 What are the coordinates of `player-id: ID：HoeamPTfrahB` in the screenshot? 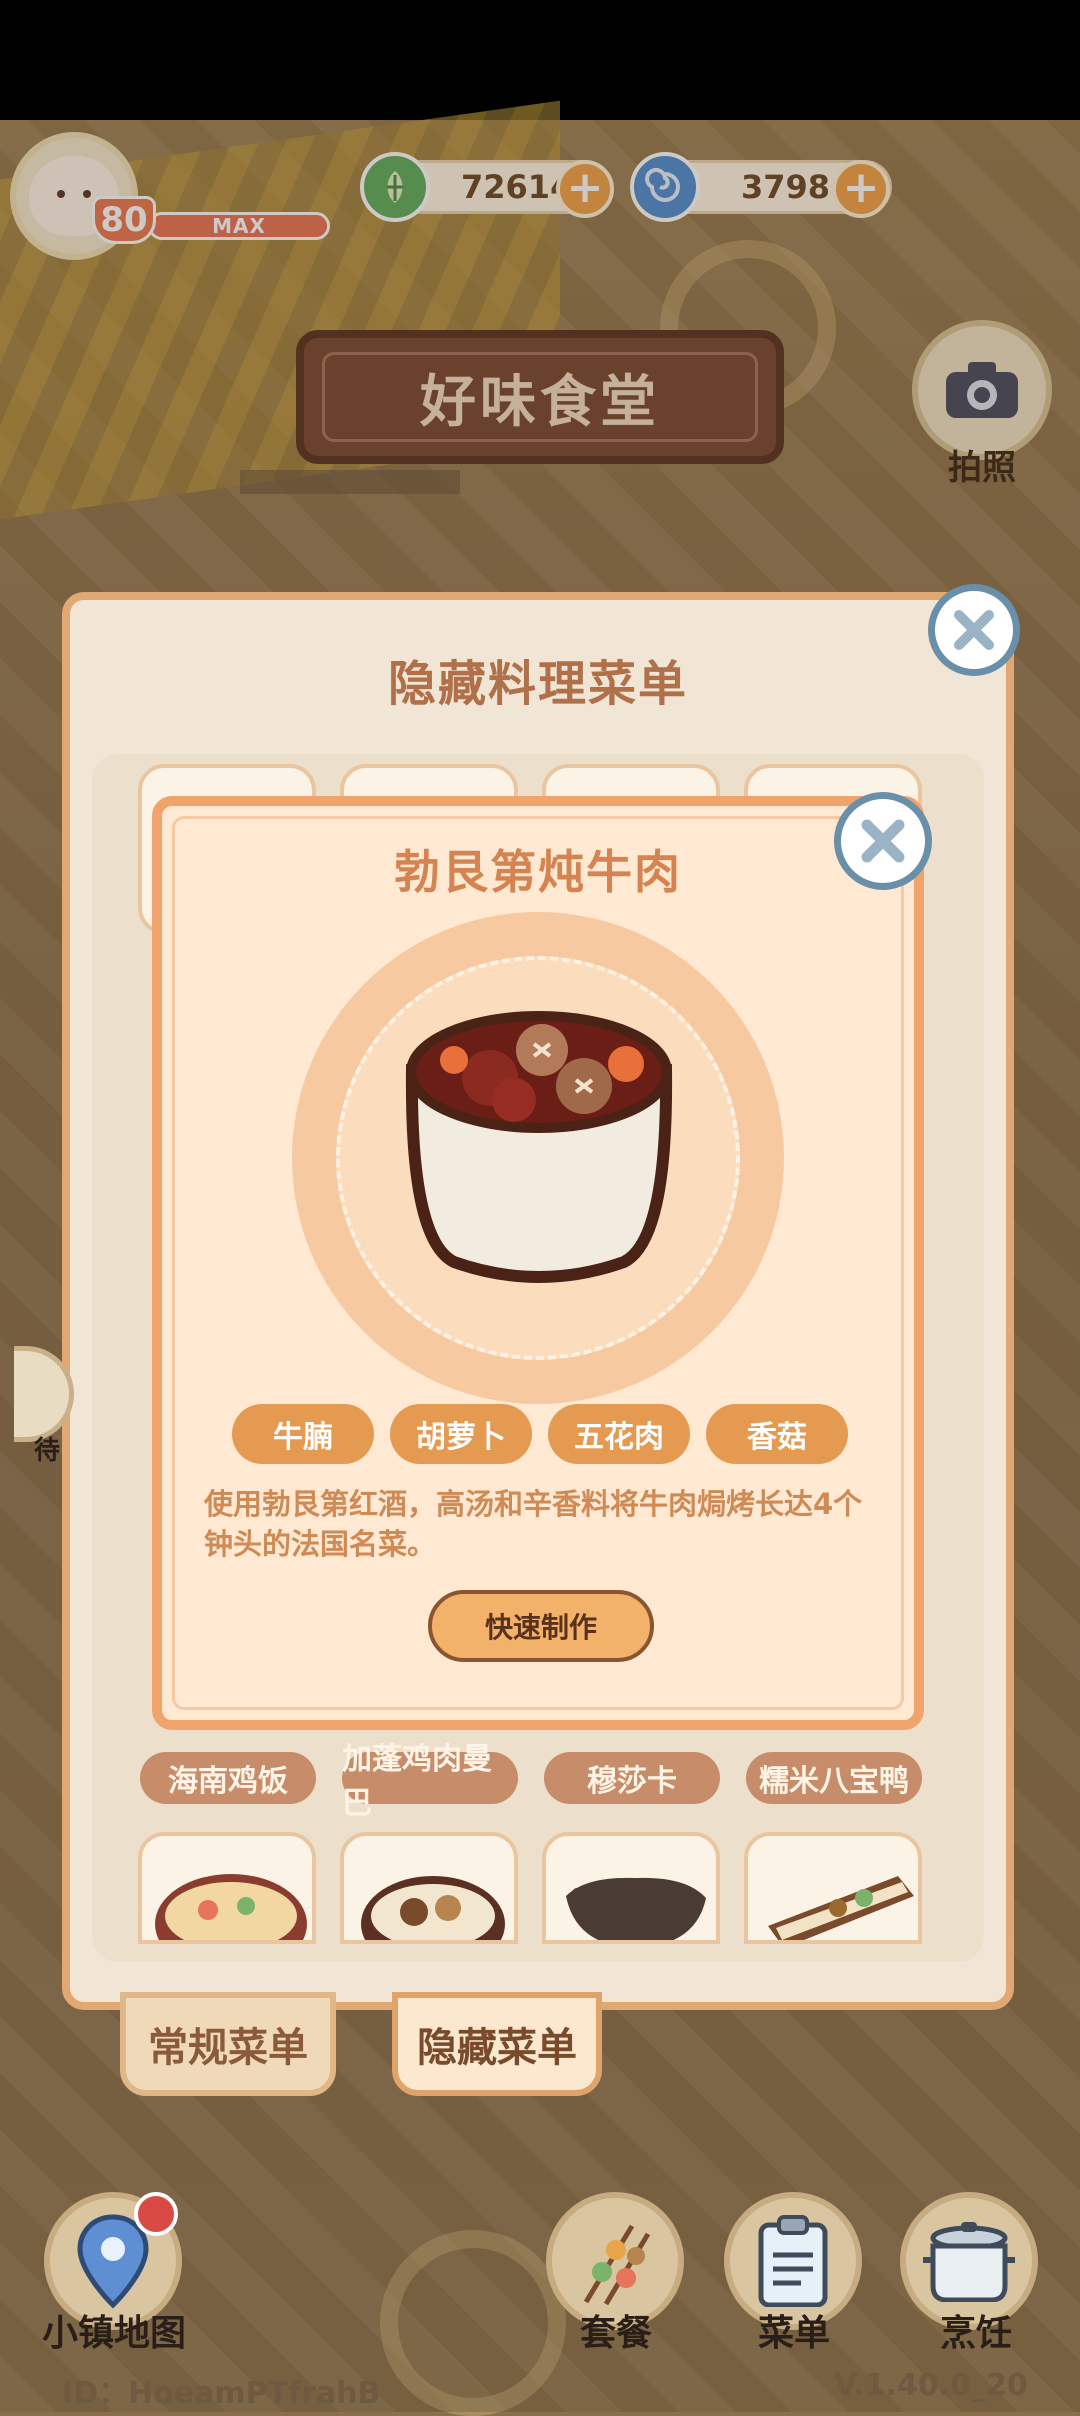 It's located at (221, 2393).